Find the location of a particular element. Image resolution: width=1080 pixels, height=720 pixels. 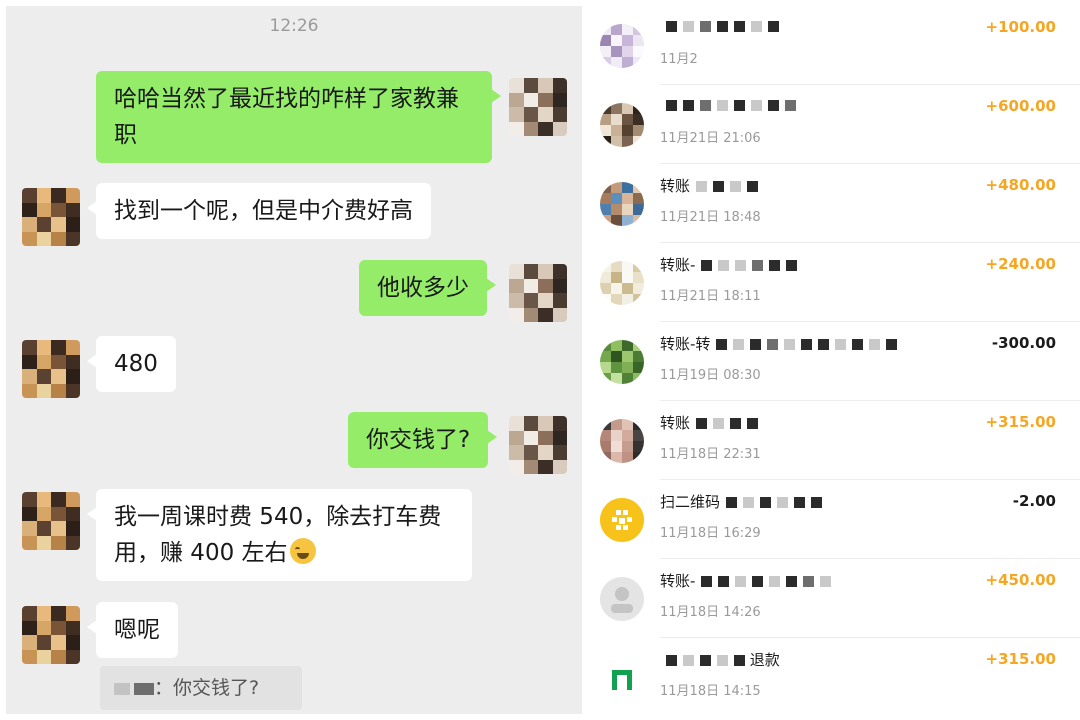

qr-scan-icon is located at coordinates (622, 520).